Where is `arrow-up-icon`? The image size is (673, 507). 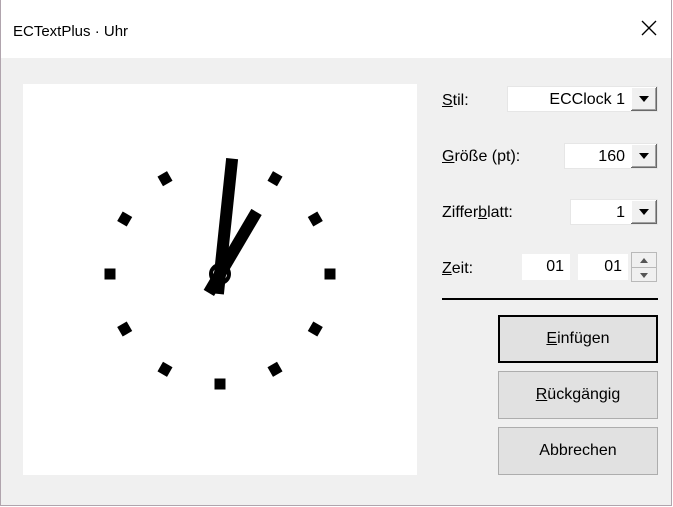
arrow-up-icon is located at coordinates (644, 260).